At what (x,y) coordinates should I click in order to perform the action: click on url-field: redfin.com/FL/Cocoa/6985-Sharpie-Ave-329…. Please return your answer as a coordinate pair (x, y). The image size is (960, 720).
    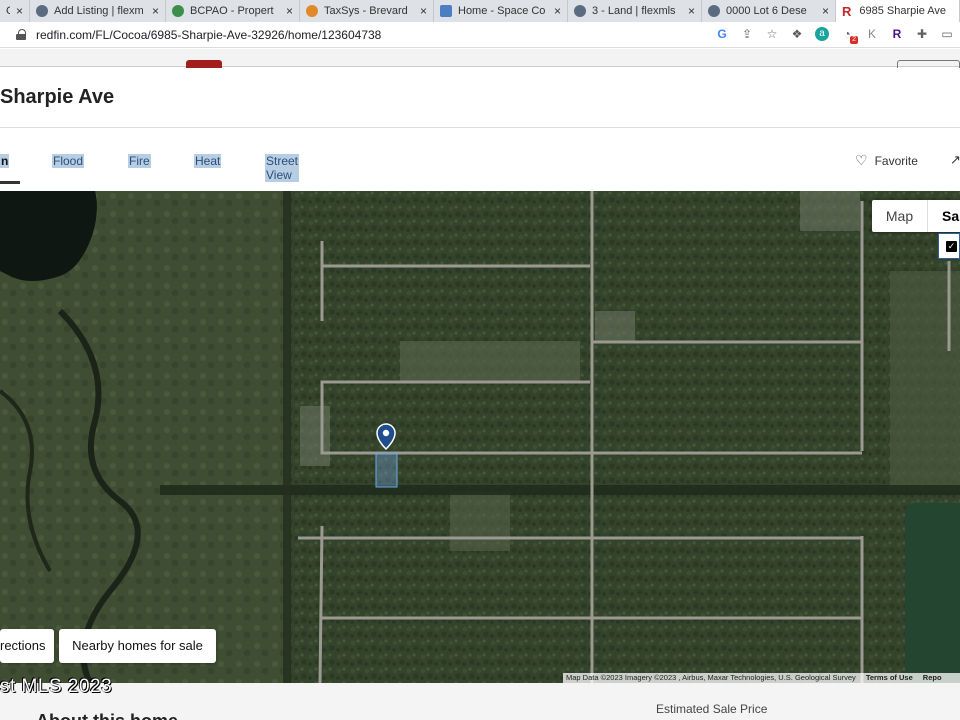
    Looking at the image, I should click on (208, 35).